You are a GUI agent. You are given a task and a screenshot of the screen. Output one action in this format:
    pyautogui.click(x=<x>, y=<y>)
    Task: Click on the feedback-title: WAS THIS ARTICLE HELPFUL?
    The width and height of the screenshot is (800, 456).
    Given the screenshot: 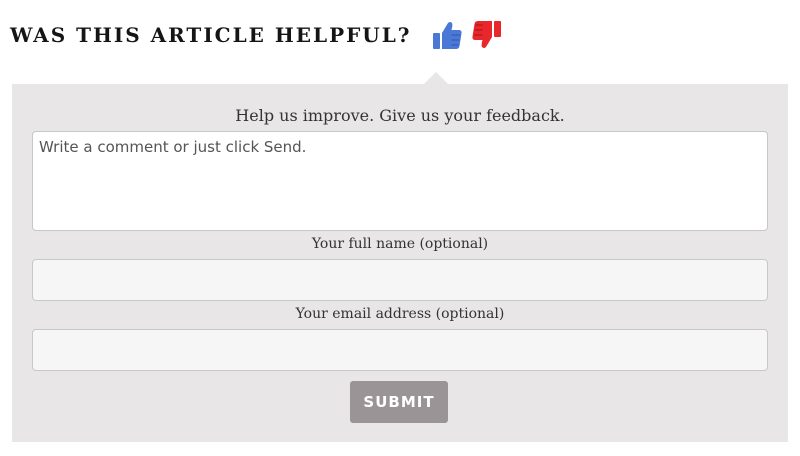 What is the action you would take?
    pyautogui.click(x=211, y=35)
    